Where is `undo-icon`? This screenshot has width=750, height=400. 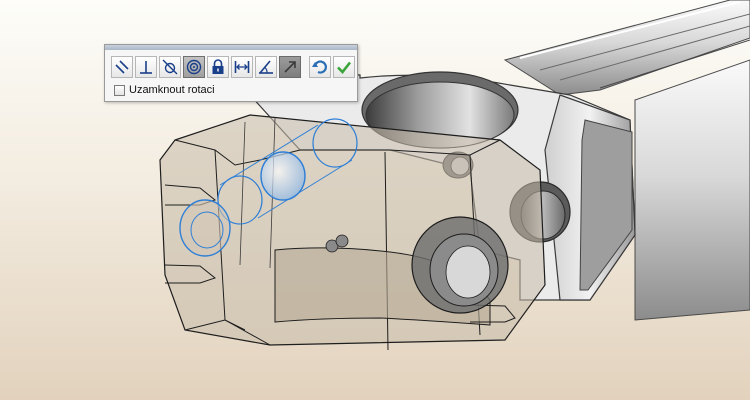
undo-icon is located at coordinates (319, 67).